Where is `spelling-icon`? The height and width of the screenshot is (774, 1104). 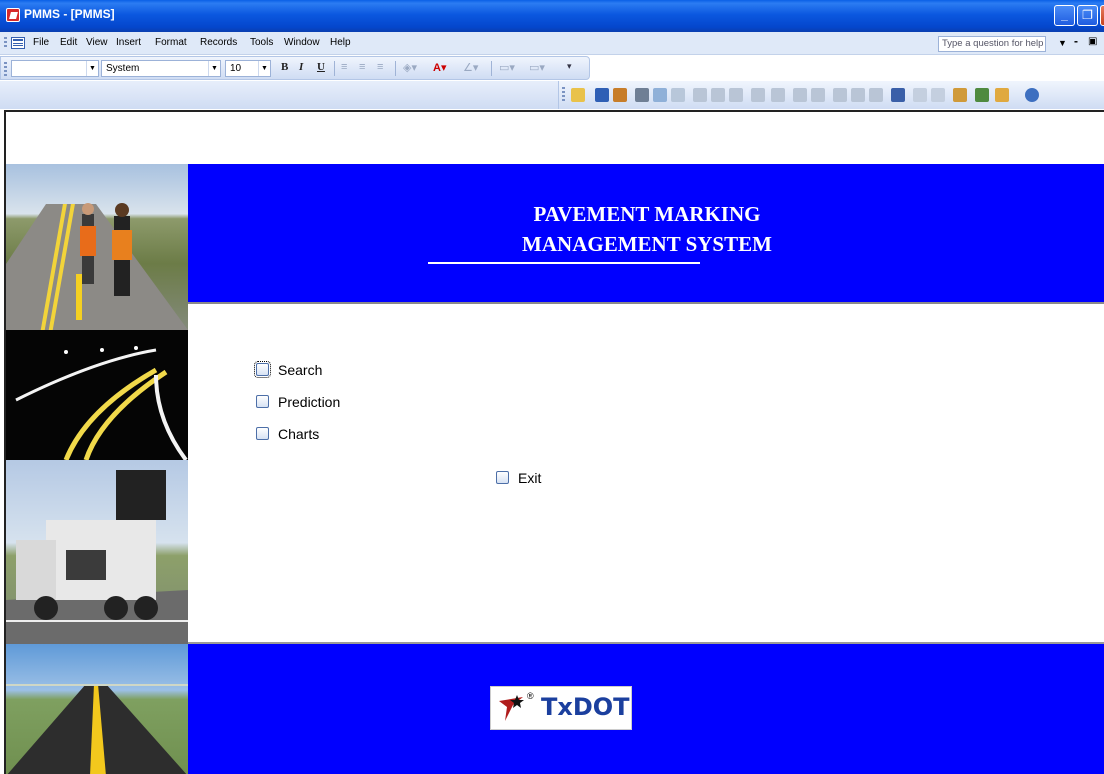
spelling-icon is located at coordinates (678, 95).